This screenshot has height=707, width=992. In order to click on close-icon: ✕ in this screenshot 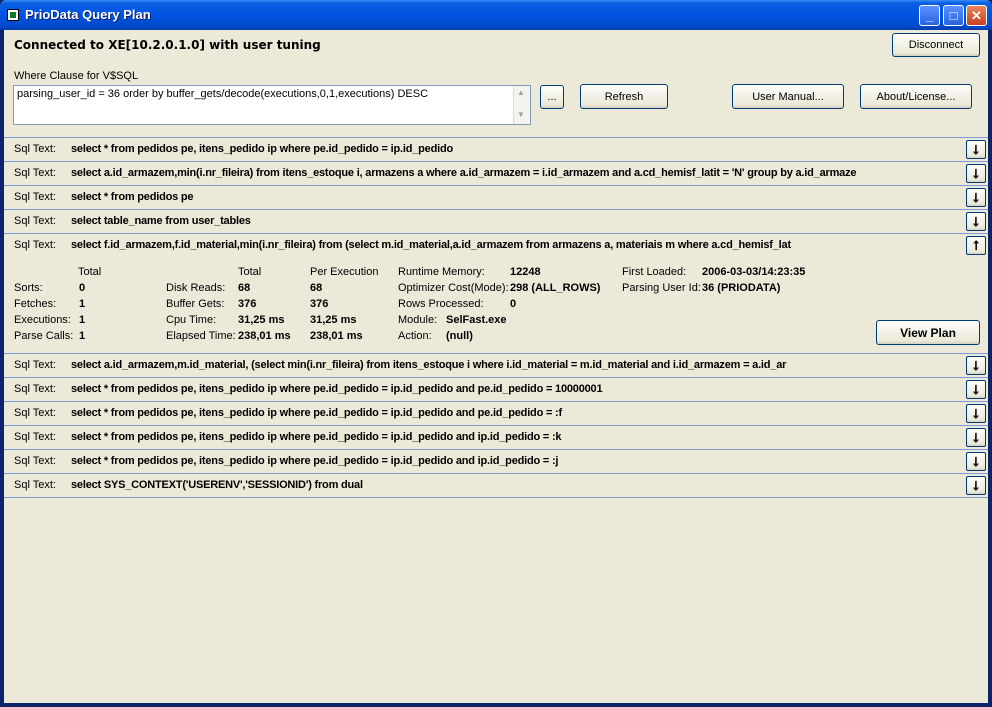, I will do `click(976, 15)`.